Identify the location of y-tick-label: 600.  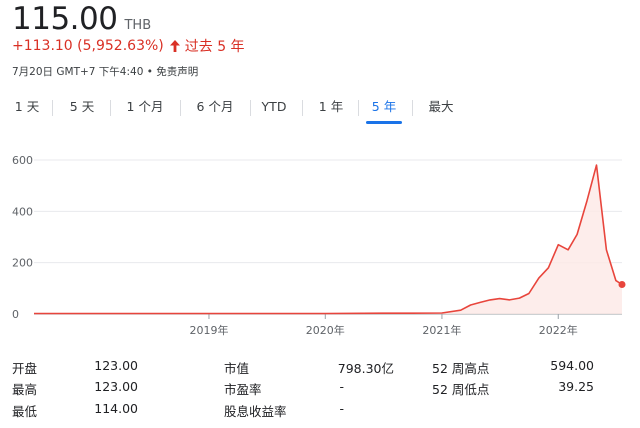
(22, 160).